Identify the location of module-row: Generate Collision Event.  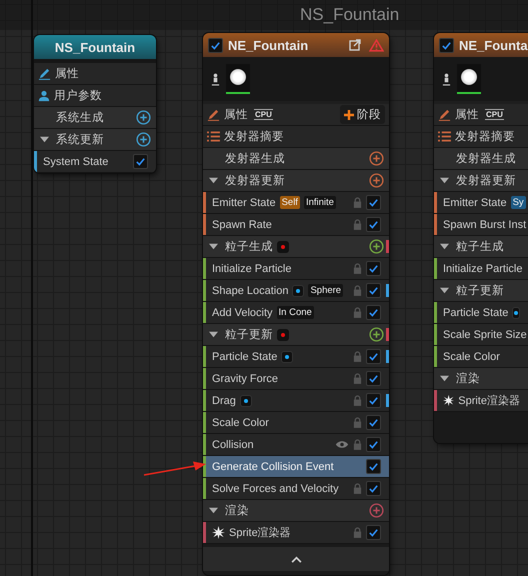
(296, 467).